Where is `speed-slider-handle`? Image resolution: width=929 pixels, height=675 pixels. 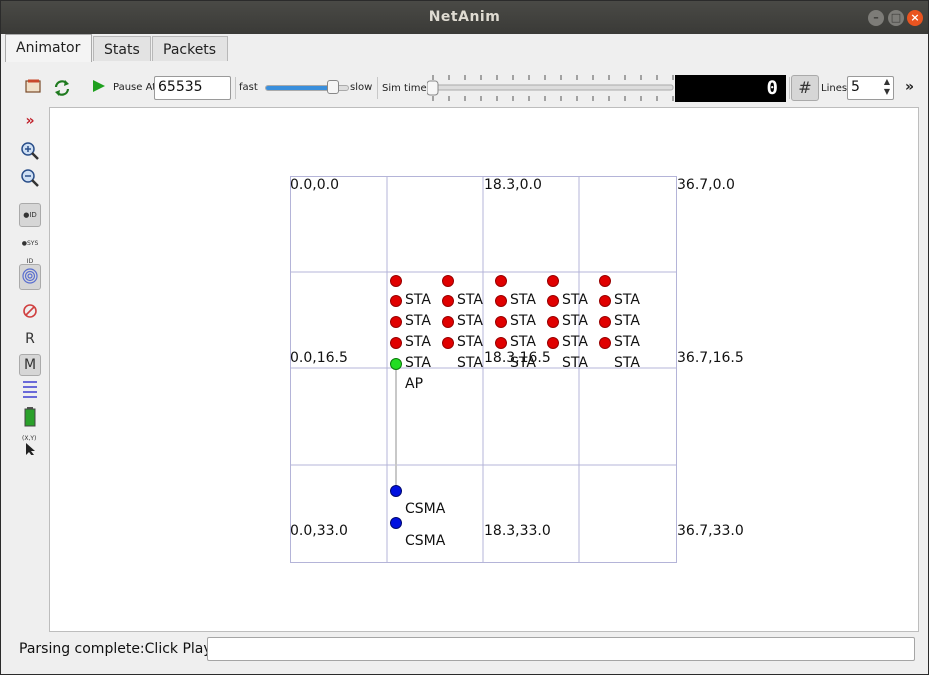 speed-slider-handle is located at coordinates (333, 87).